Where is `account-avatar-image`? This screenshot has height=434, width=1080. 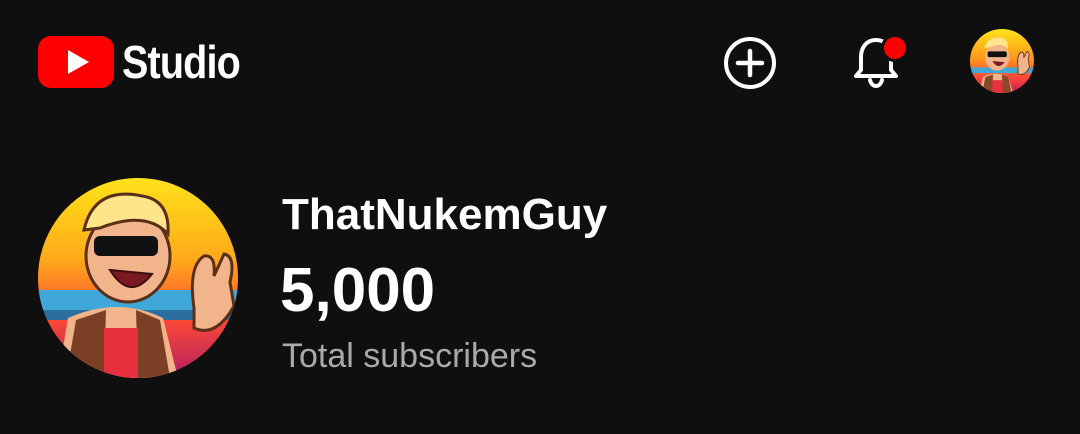 account-avatar-image is located at coordinates (1002, 61).